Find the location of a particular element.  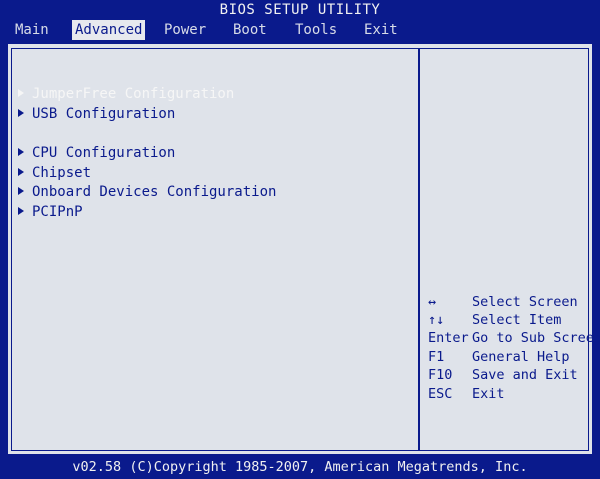

help-text: Go to Sub Screen is located at coordinates (536, 338).